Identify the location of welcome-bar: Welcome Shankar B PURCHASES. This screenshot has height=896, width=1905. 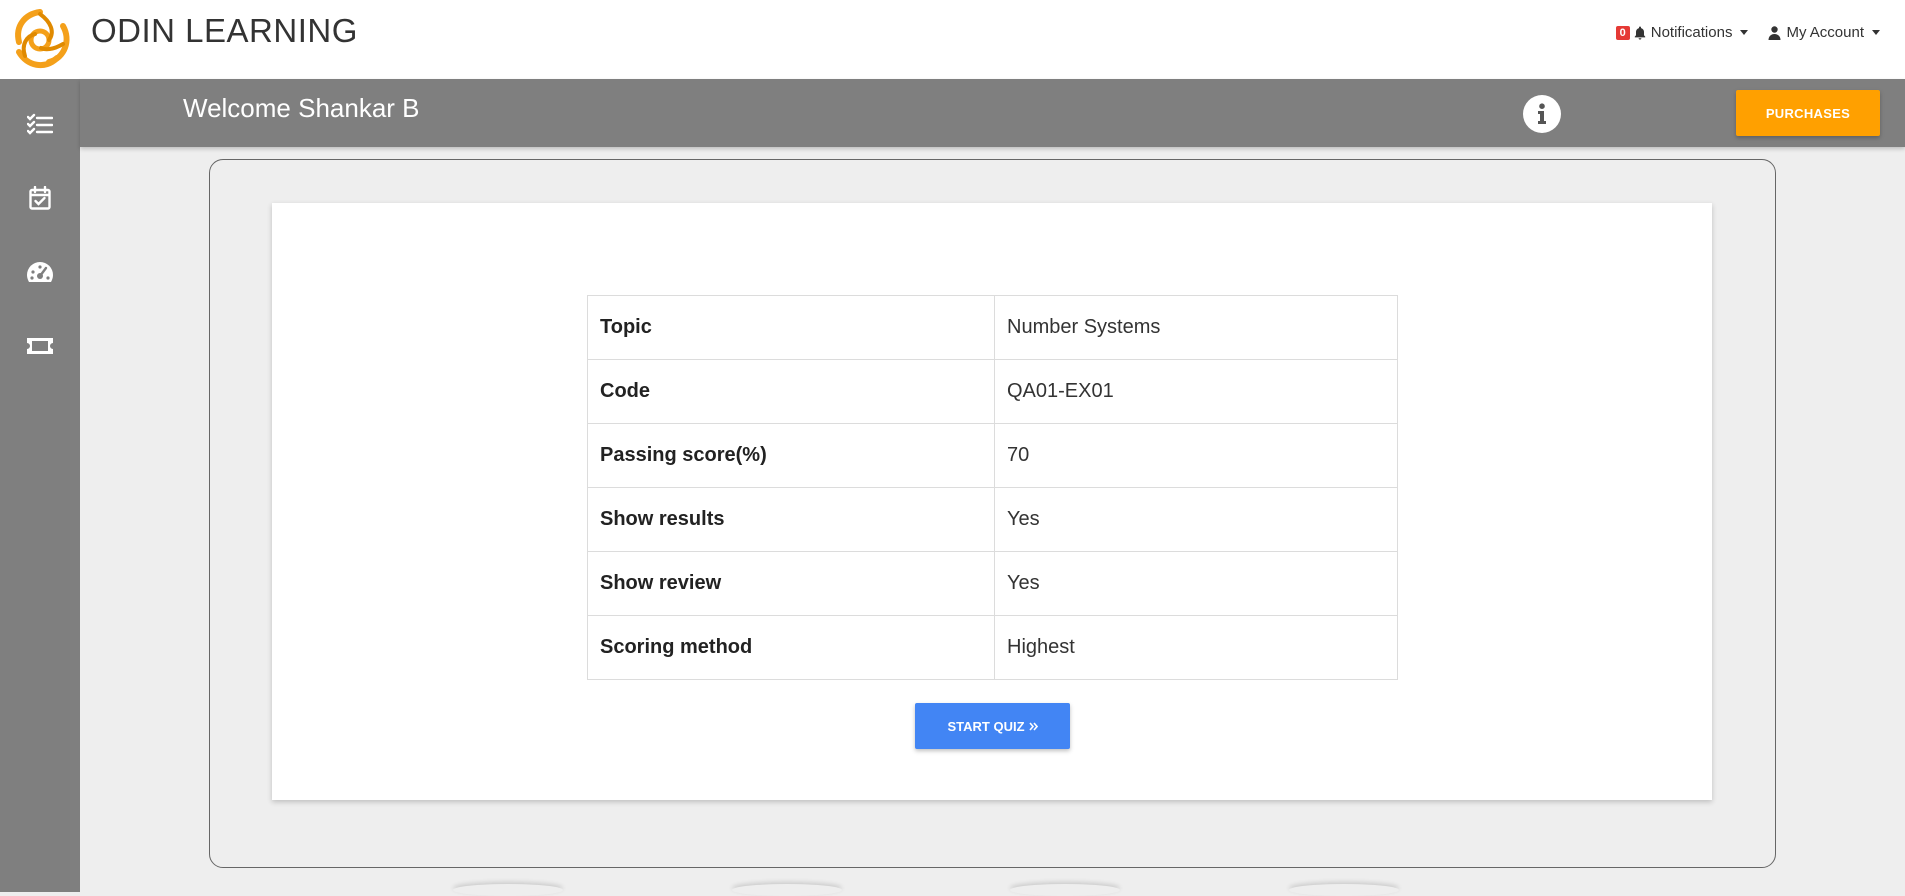
(992, 113).